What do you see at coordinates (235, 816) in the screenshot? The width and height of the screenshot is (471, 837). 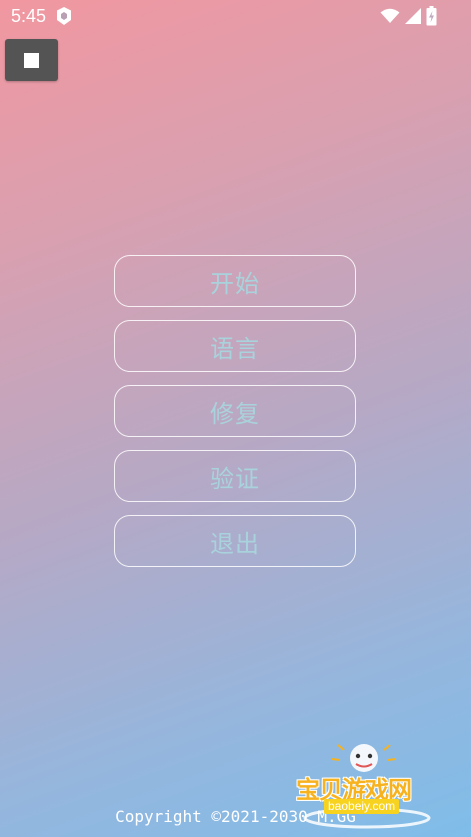 I see `copyright-text: Copyright ©2021-2030 M.GG` at bounding box center [235, 816].